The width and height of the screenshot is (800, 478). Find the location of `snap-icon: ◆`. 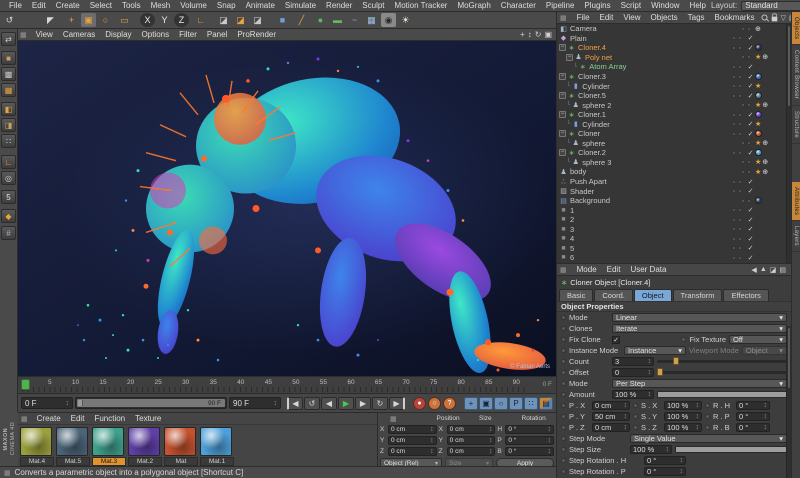

snap-icon: ◆ is located at coordinates (8, 216).